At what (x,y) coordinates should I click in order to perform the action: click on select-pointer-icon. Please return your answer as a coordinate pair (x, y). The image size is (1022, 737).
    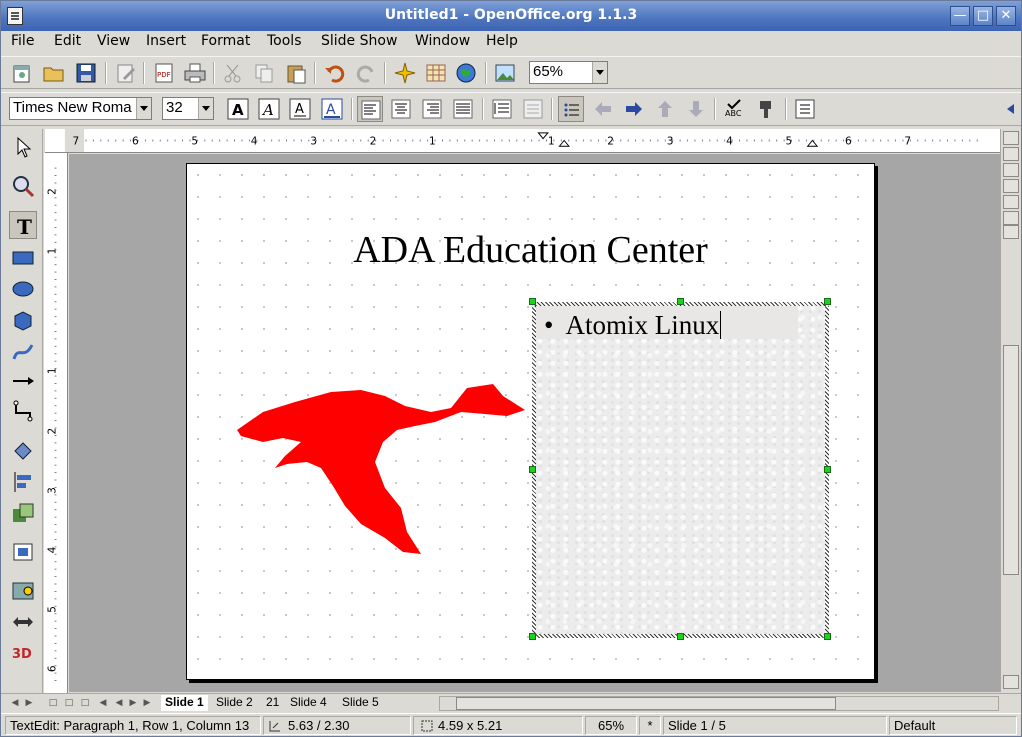
    Looking at the image, I should click on (23, 147).